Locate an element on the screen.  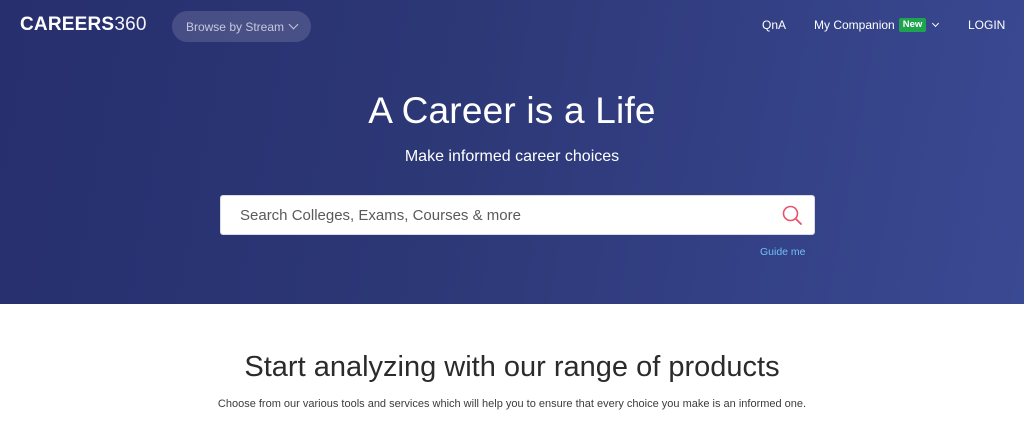
login-link: LOGIN is located at coordinates (986, 25).